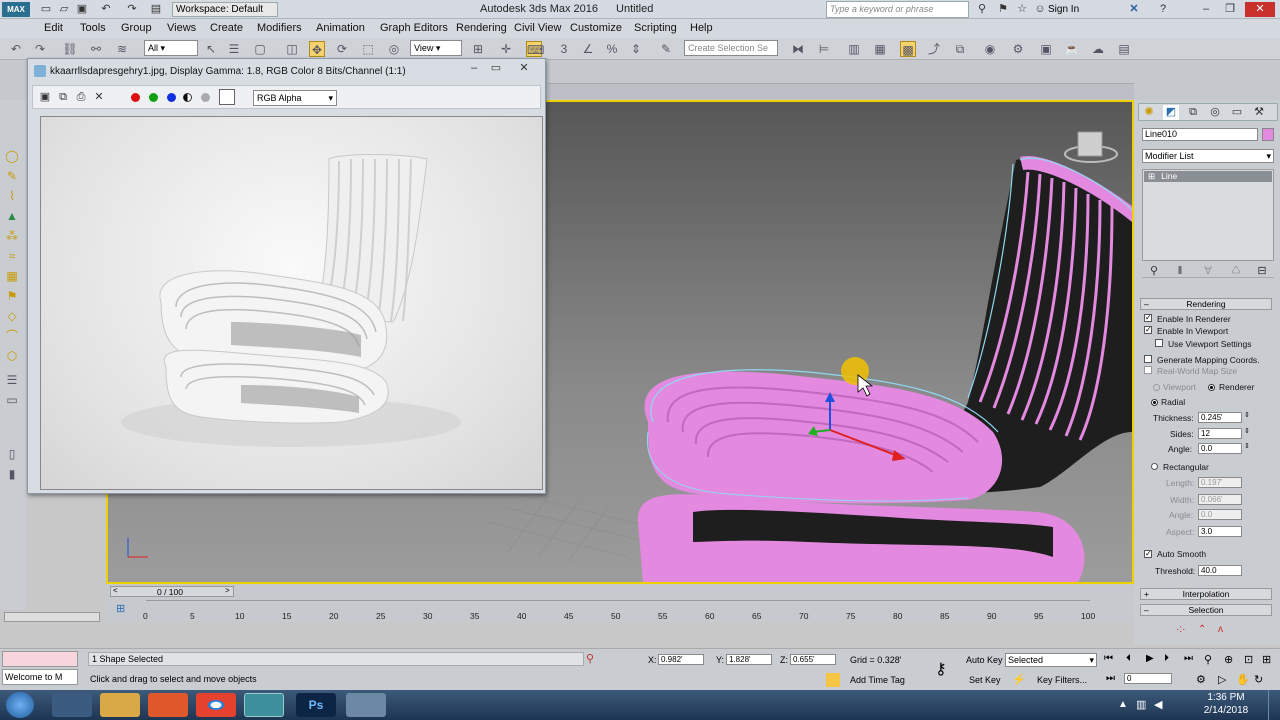 The image size is (1280, 720). I want to click on menu-civil-view: Civil View, so click(537, 28).